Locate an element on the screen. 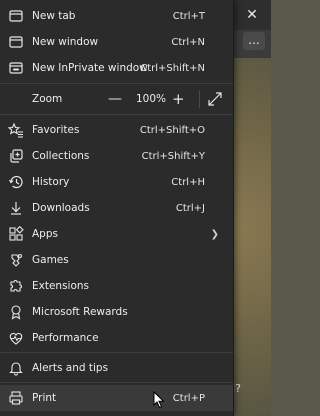  menu-item-shortcut: Ctrl+Shift+O is located at coordinates (172, 130).